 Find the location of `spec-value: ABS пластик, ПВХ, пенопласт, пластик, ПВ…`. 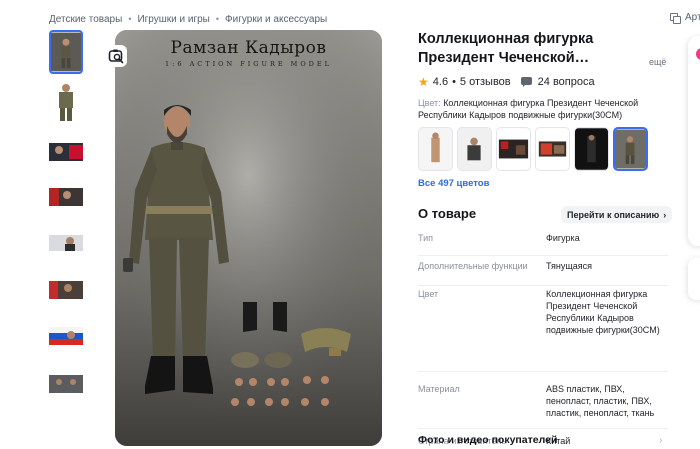

spec-value: ABS пластик, ПВХ, пенопласт, пластик, ПВ… is located at coordinates (600, 401).